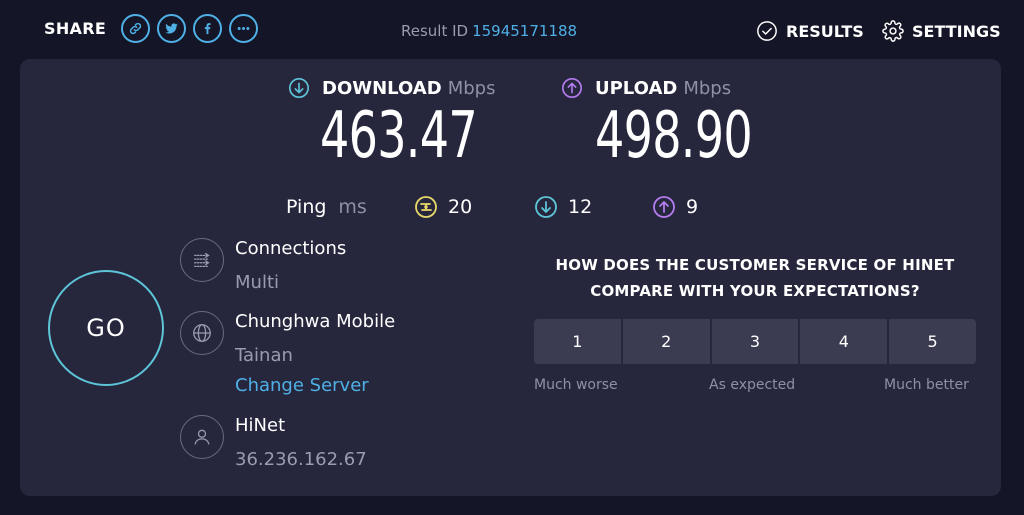 Image resolution: width=1024 pixels, height=515 pixels. What do you see at coordinates (755, 265) in the screenshot?
I see `survey-question-line1: HOW DOES THE CUSTOMER SERVICE OF HINET` at bounding box center [755, 265].